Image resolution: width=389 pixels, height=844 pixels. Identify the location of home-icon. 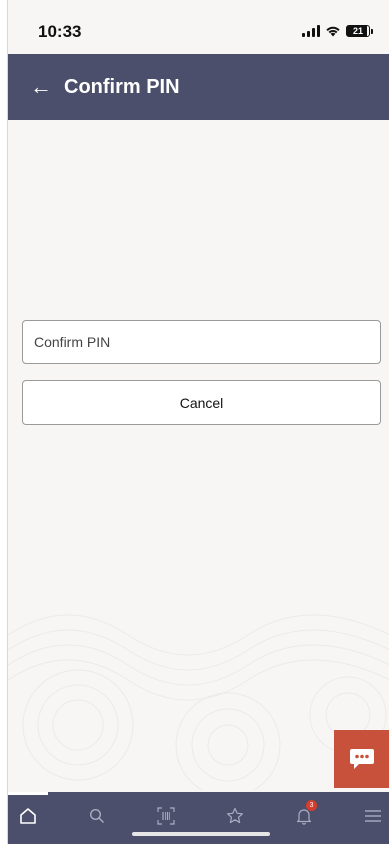
(28, 816).